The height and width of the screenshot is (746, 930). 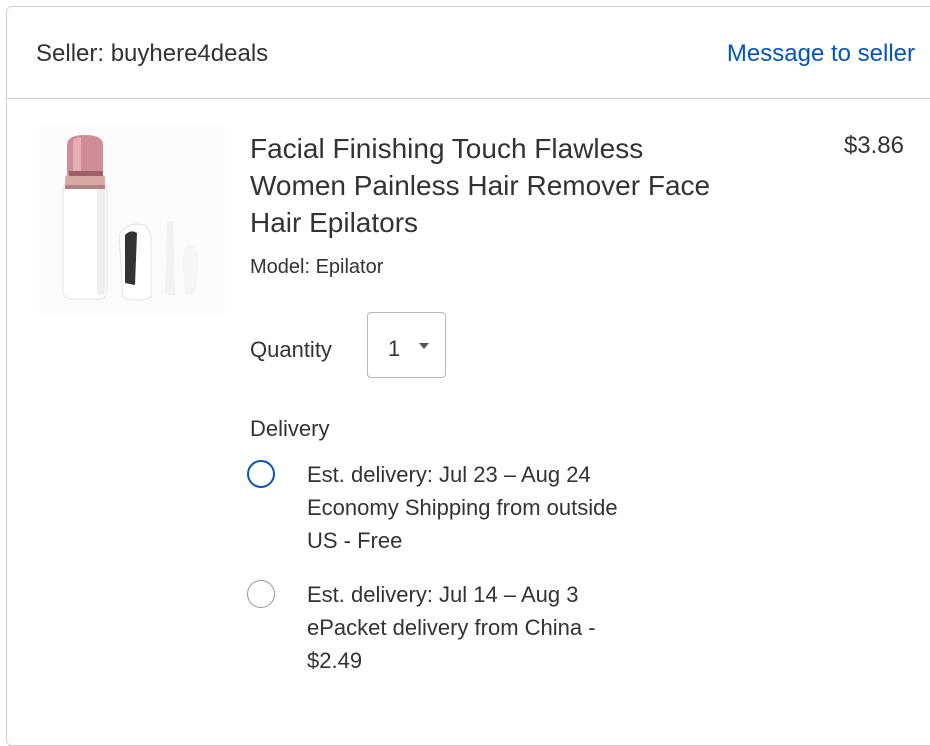 I want to click on message-to-seller-link: Message to seller, so click(x=821, y=54).